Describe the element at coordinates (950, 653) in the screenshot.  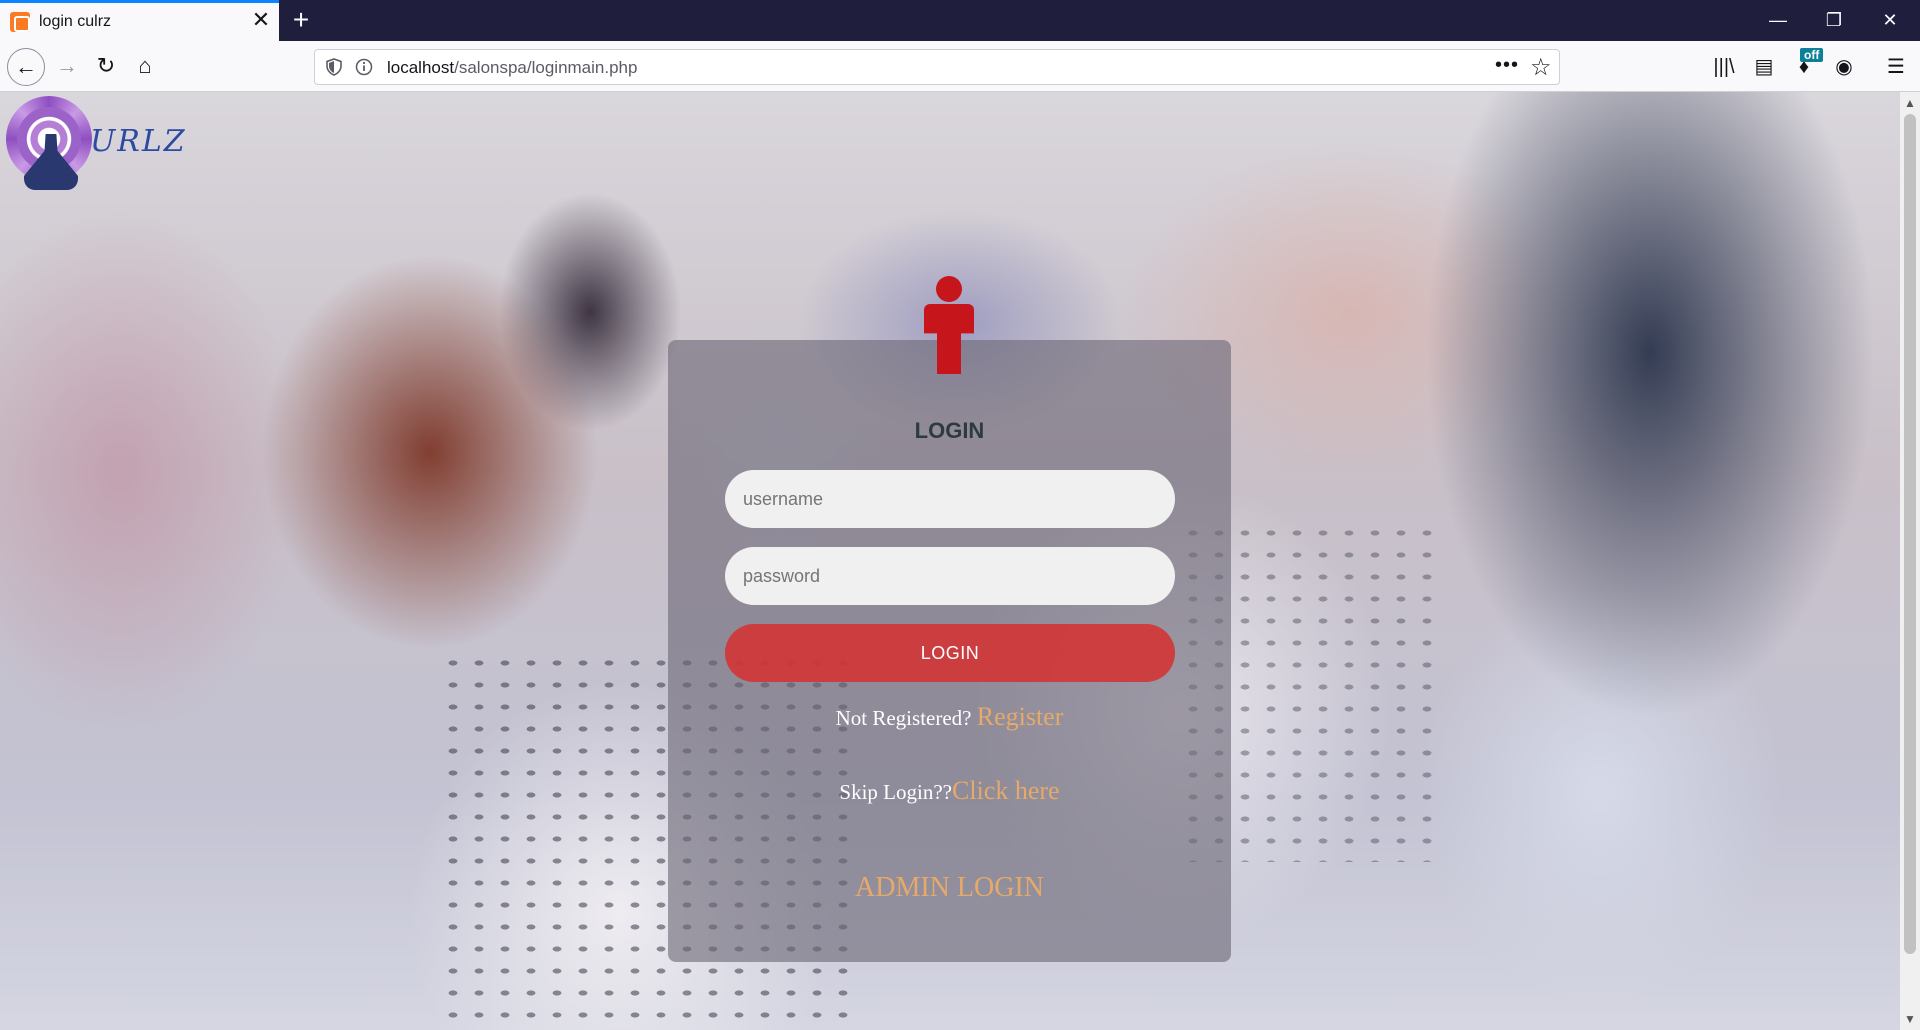
I see `login-button: LOGIN` at that location.